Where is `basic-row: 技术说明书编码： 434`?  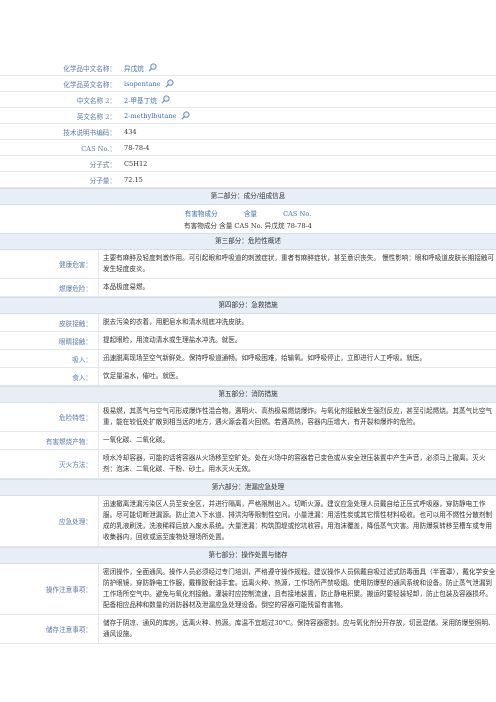 basic-row: 技术说明书编码： 434 is located at coordinates (248, 132).